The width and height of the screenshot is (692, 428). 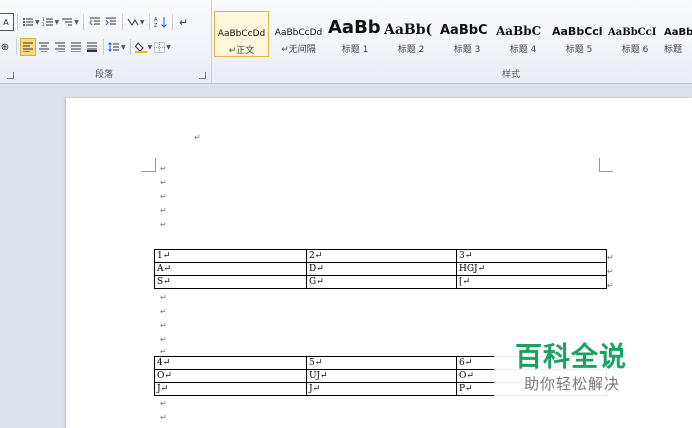 I want to click on phonetic-guide-button: ⊕, so click(x=6, y=47).